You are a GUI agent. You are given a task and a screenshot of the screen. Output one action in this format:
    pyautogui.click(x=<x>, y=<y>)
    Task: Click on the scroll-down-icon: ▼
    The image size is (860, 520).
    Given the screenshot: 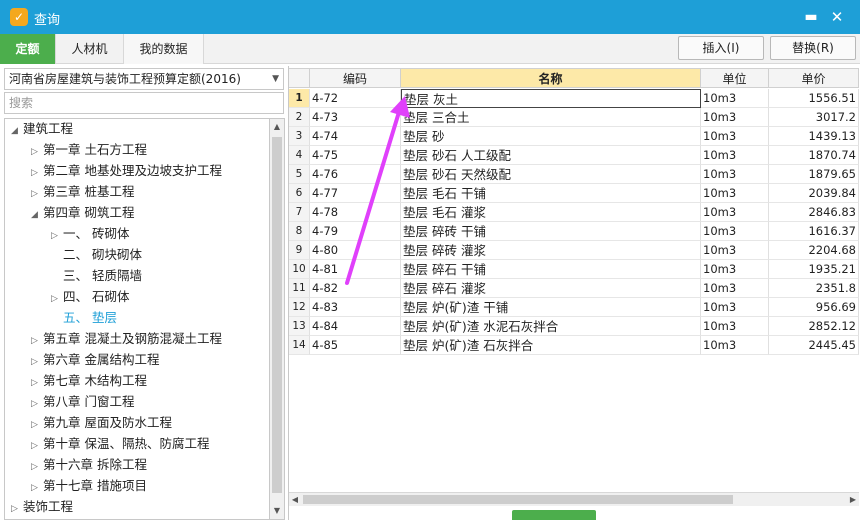 What is the action you would take?
    pyautogui.click(x=277, y=511)
    